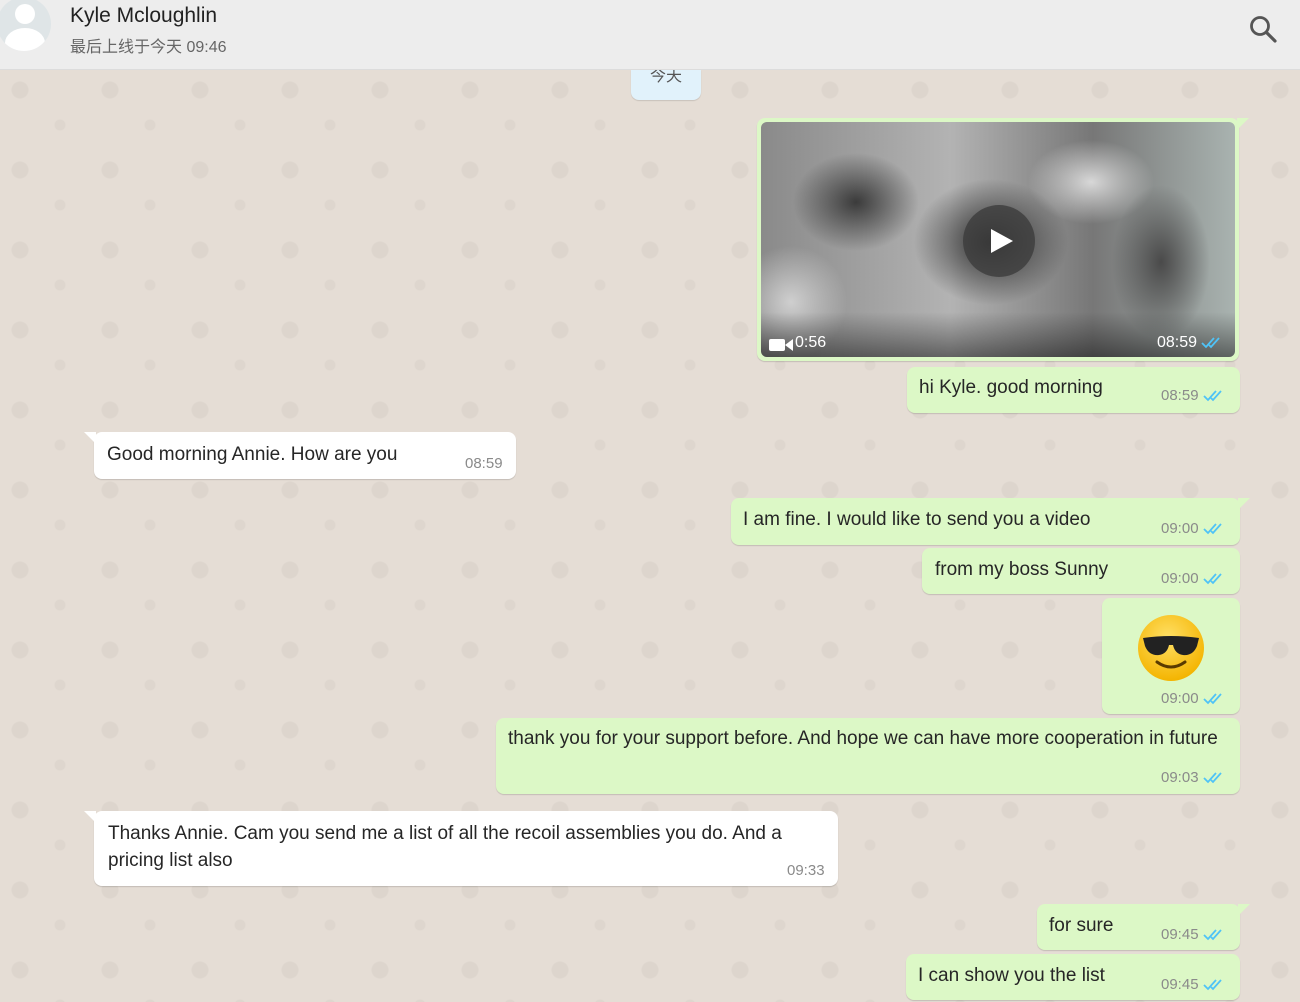  I want to click on message-time: 09:33, so click(806, 870).